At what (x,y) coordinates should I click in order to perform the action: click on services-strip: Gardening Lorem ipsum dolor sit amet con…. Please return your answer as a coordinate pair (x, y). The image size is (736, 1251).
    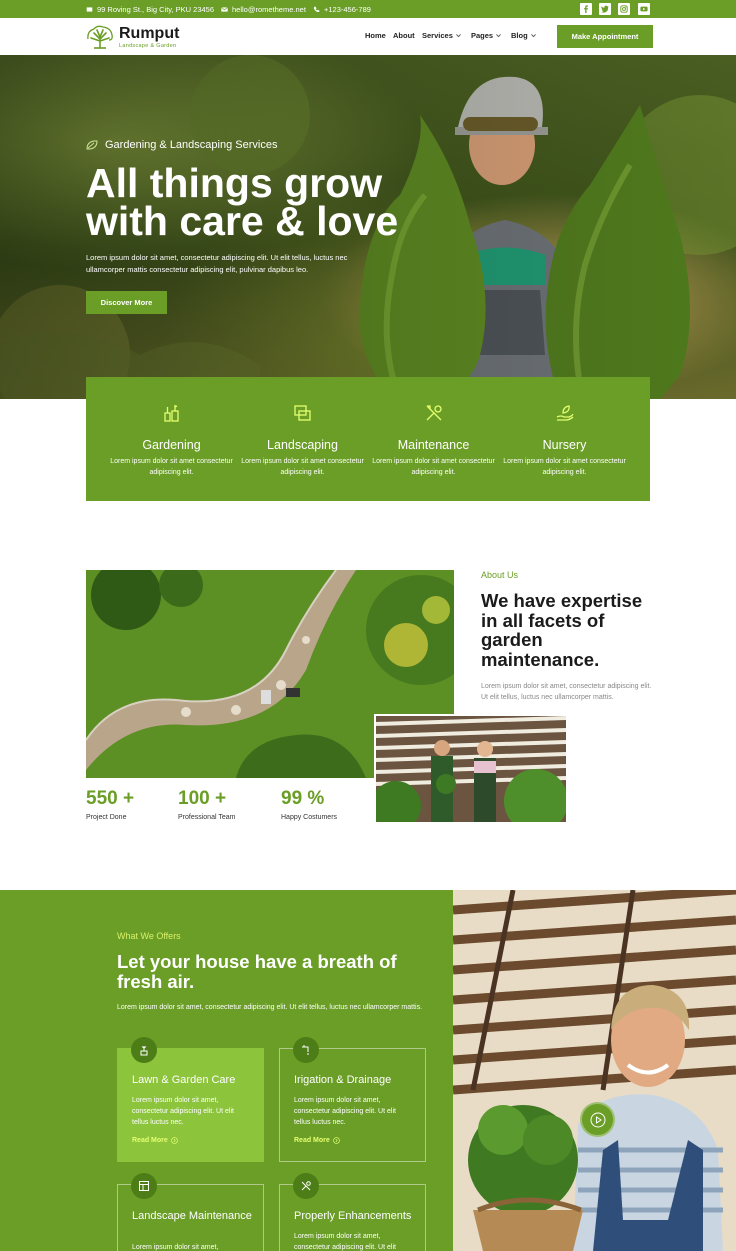
    Looking at the image, I should click on (368, 439).